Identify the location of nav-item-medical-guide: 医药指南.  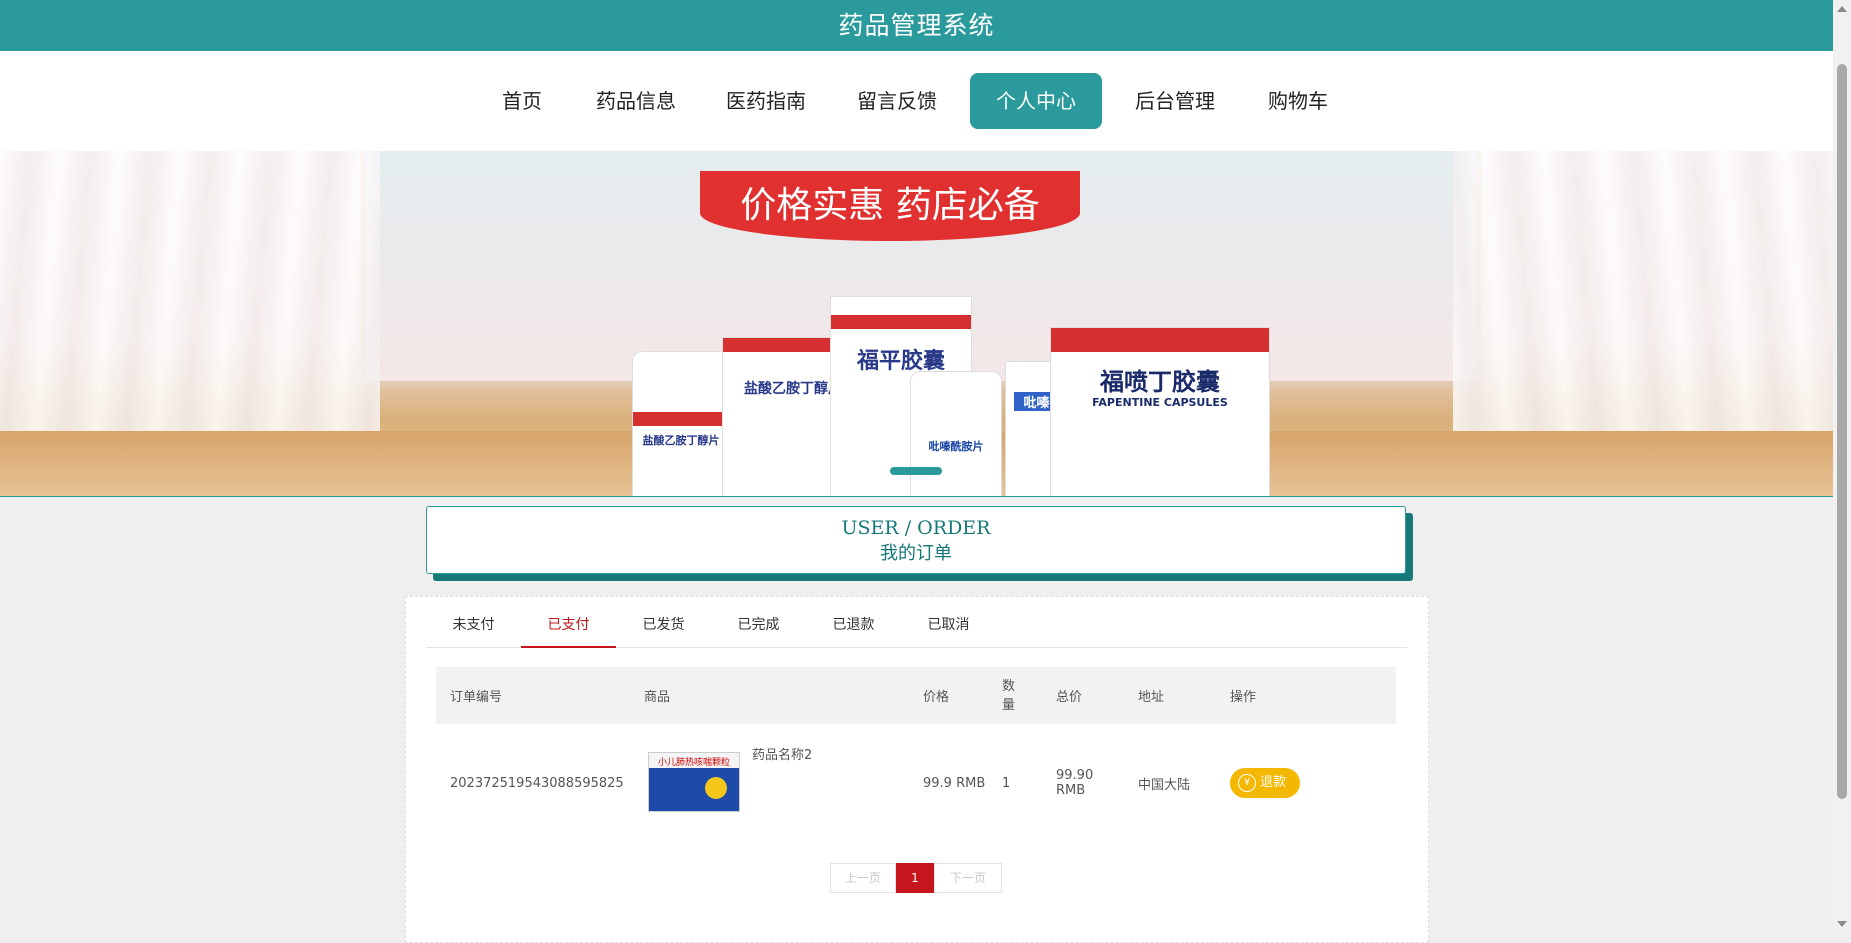
(766, 101).